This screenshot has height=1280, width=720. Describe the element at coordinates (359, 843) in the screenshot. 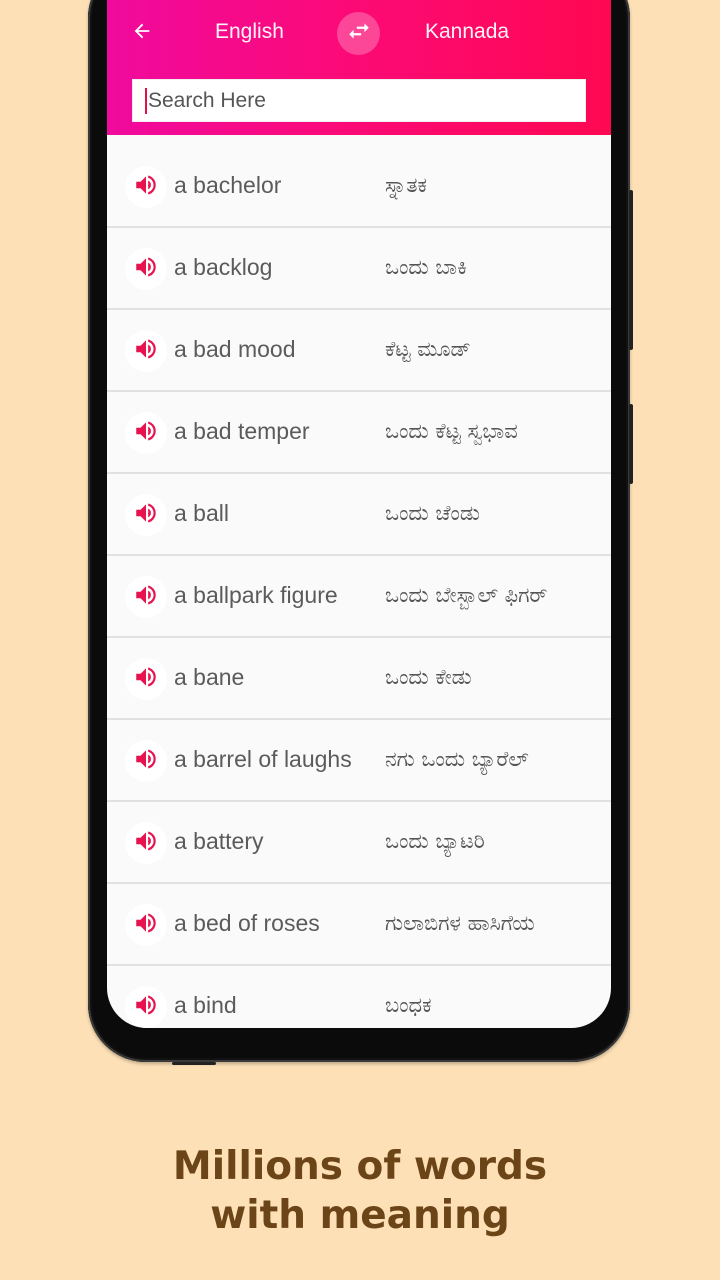

I see `list-item: a battery ಒಂದು ಬ್ಯಾಟರಿ` at that location.